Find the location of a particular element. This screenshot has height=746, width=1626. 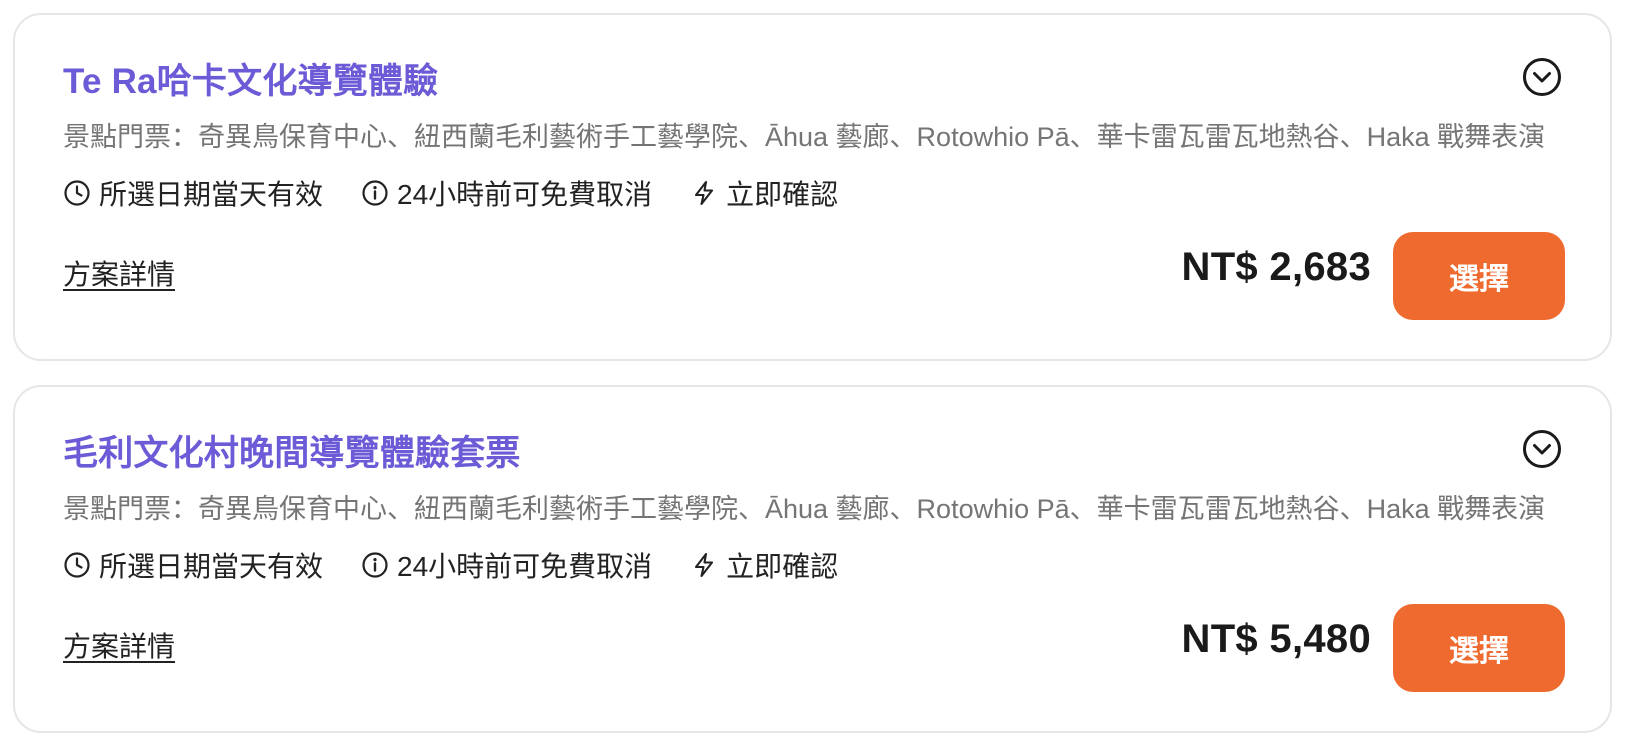

package-title: Te Ra哈卡文化導覽體驗 is located at coordinates (250, 78).